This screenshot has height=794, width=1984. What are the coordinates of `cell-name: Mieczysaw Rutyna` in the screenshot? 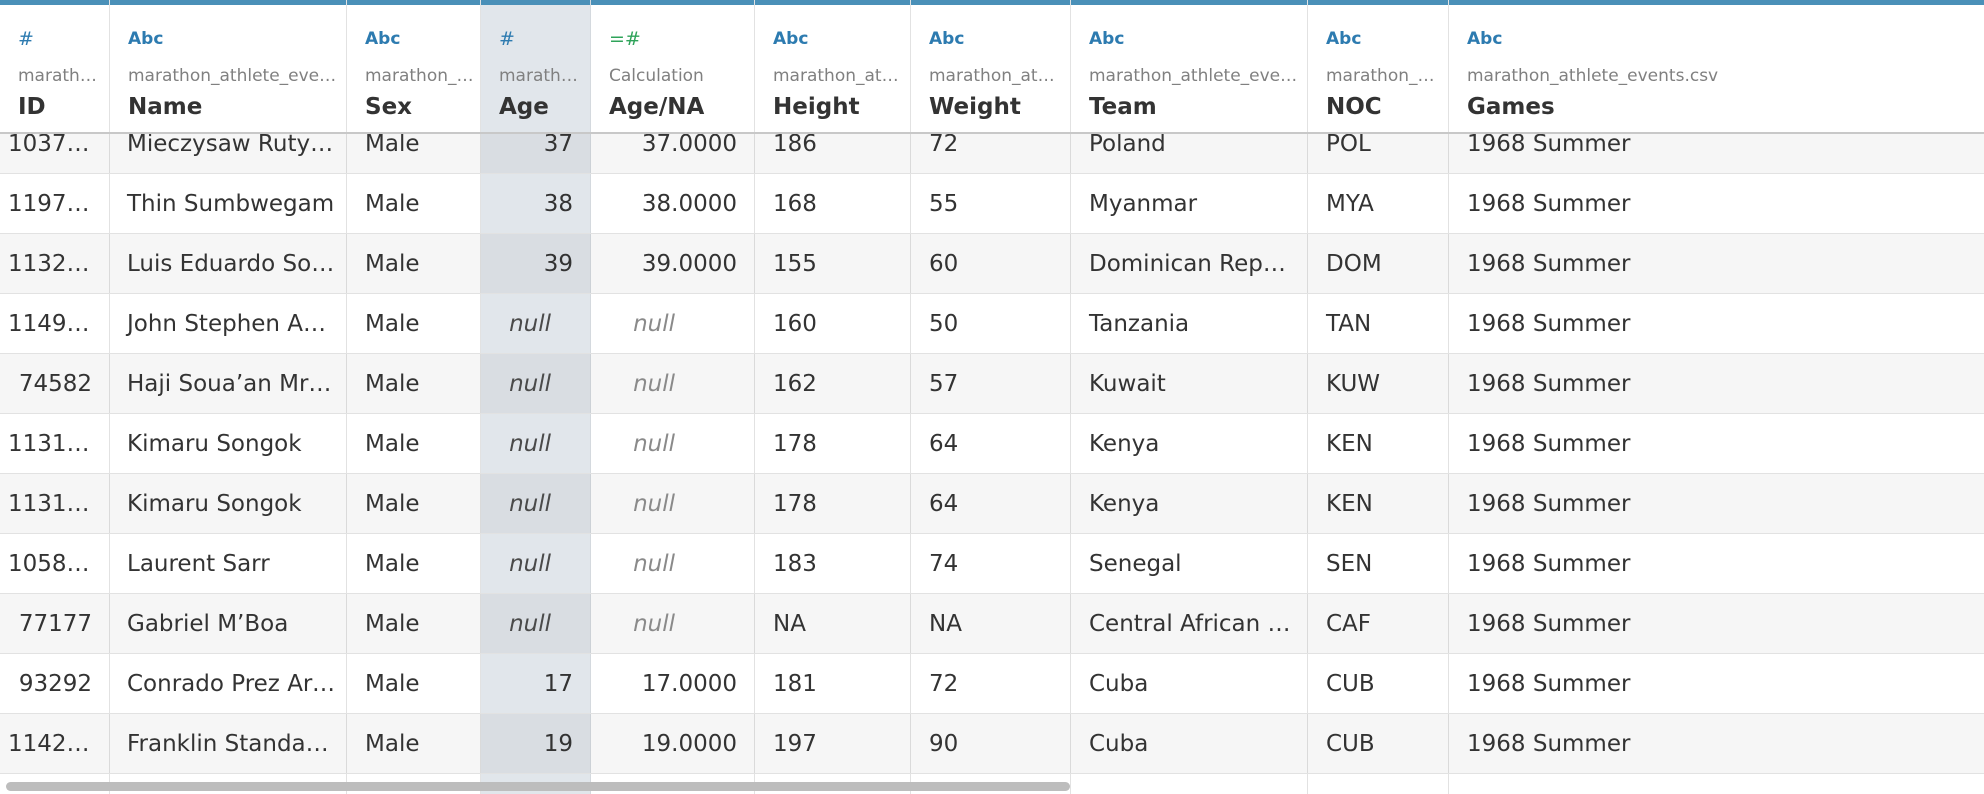 It's located at (228, 154).